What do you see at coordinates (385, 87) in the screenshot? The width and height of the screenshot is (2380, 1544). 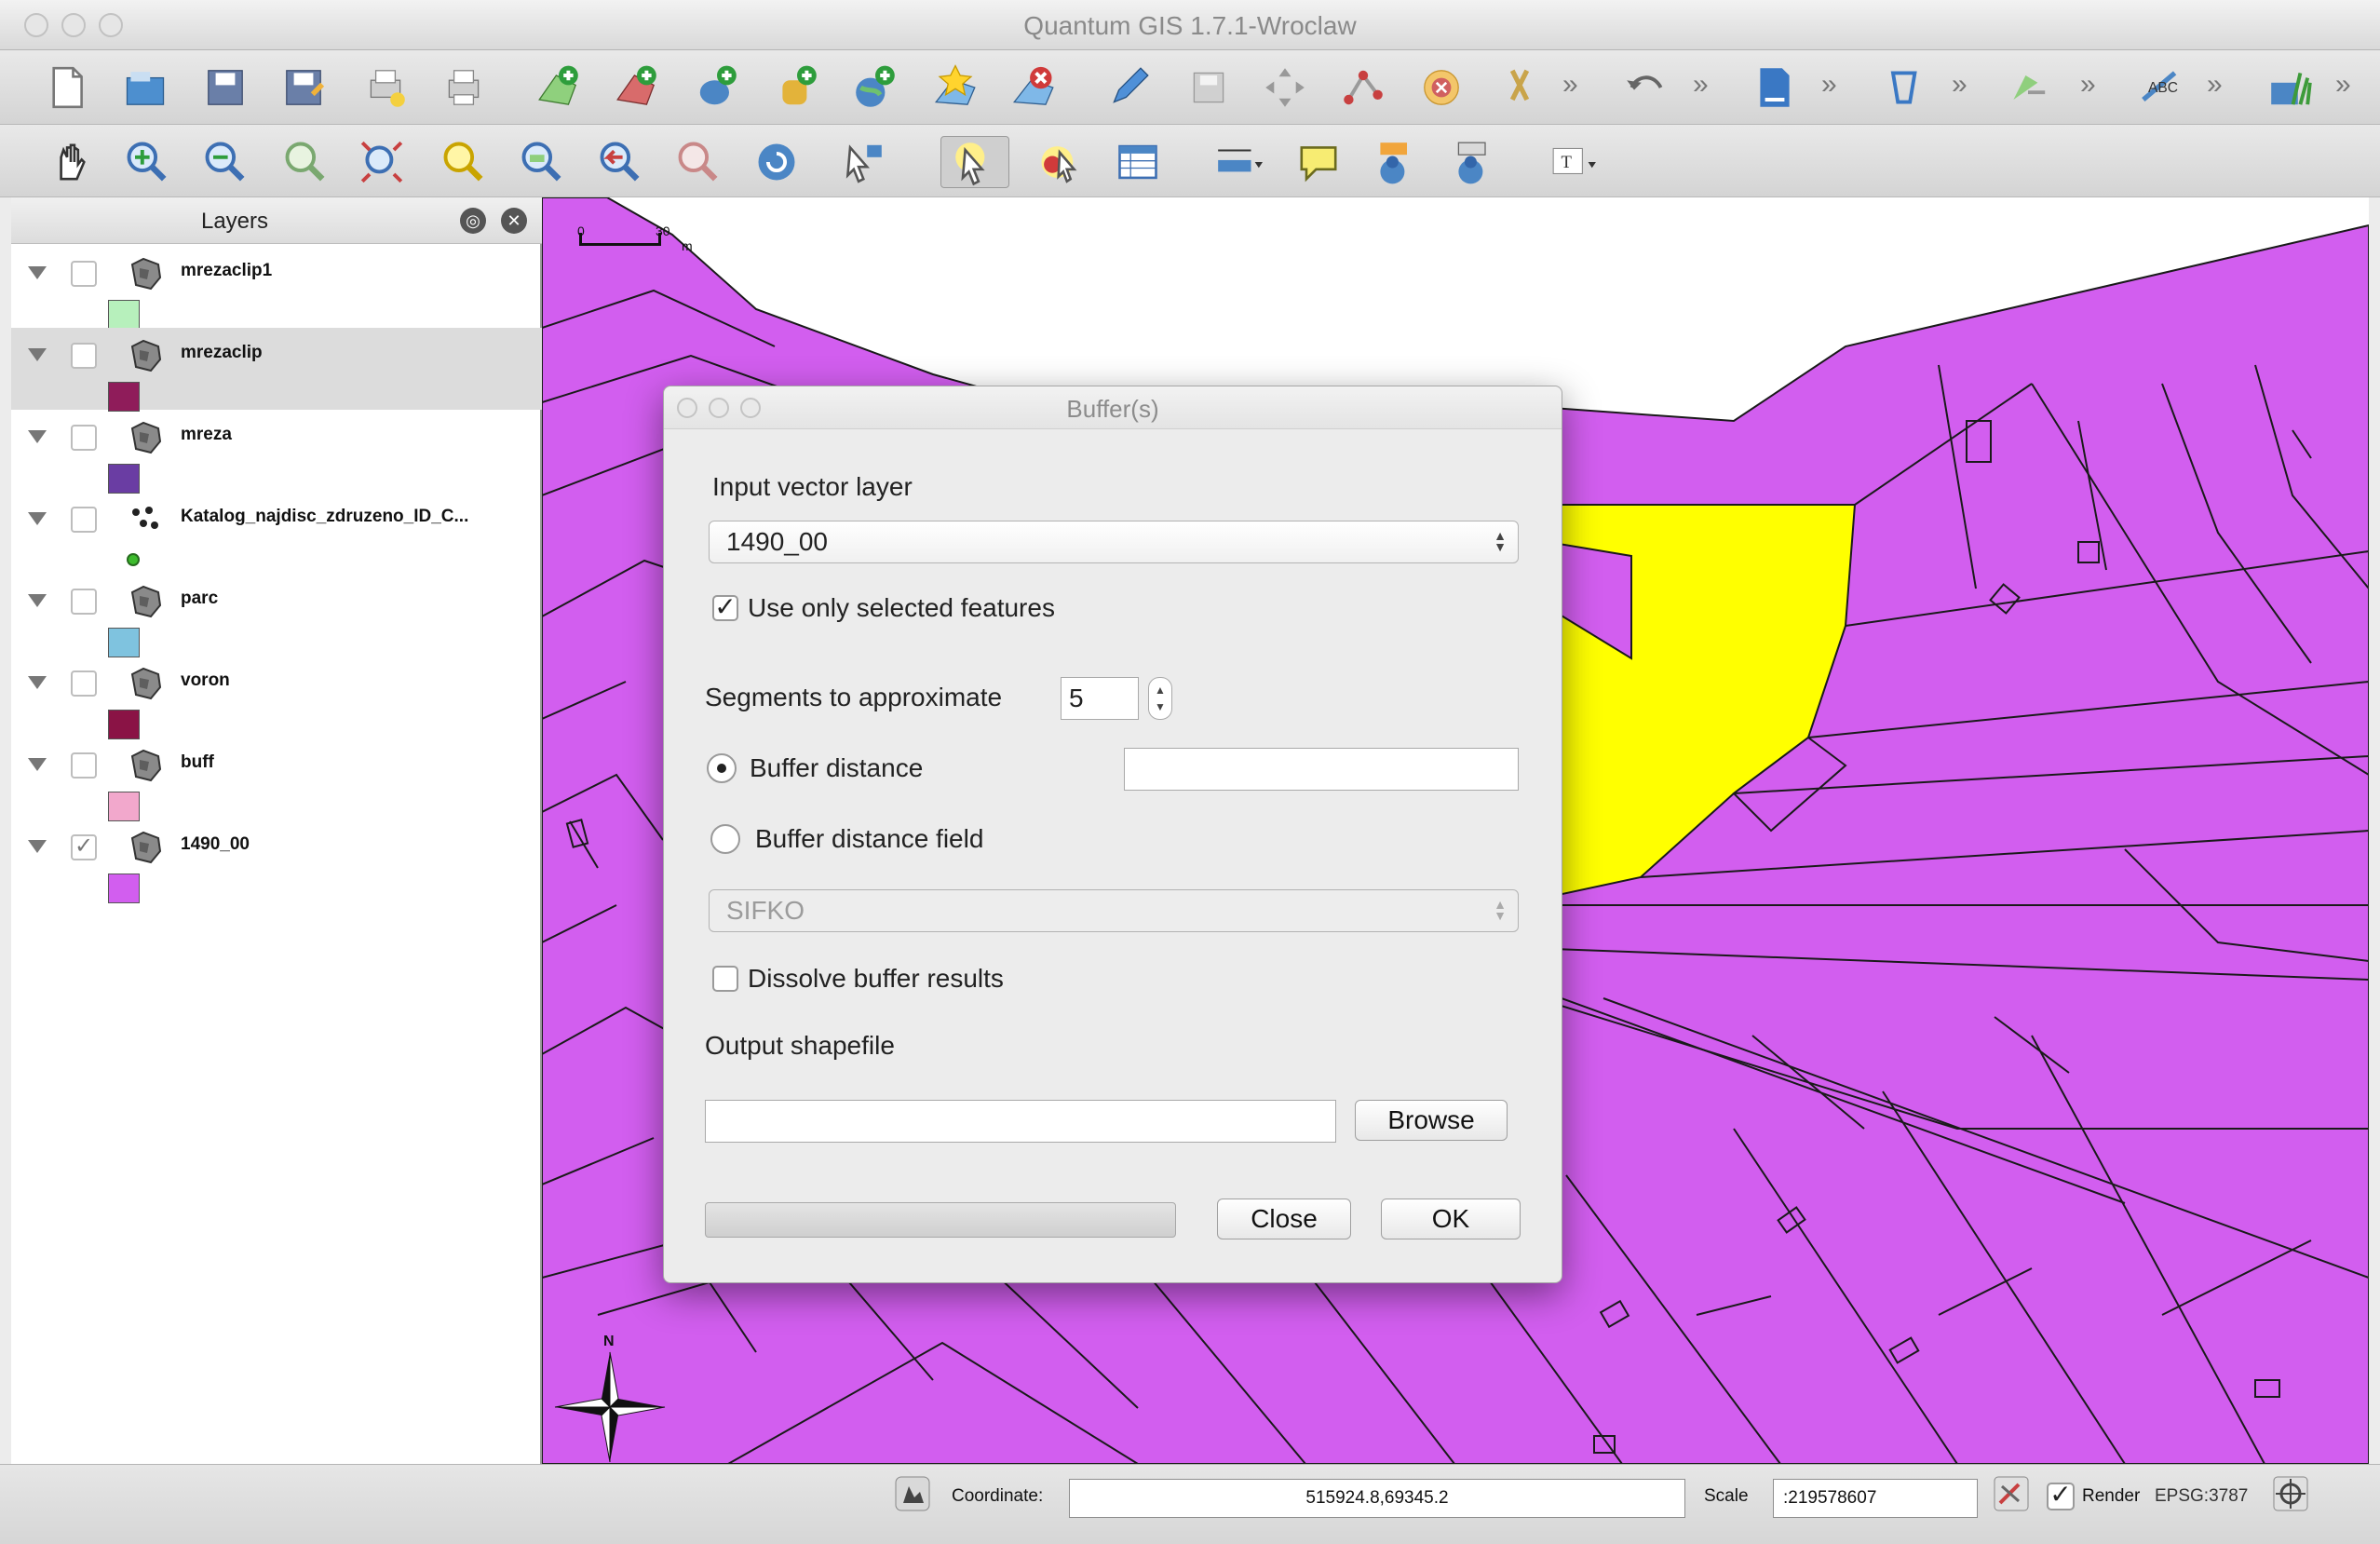 I see `new-print-composer-icon` at bounding box center [385, 87].